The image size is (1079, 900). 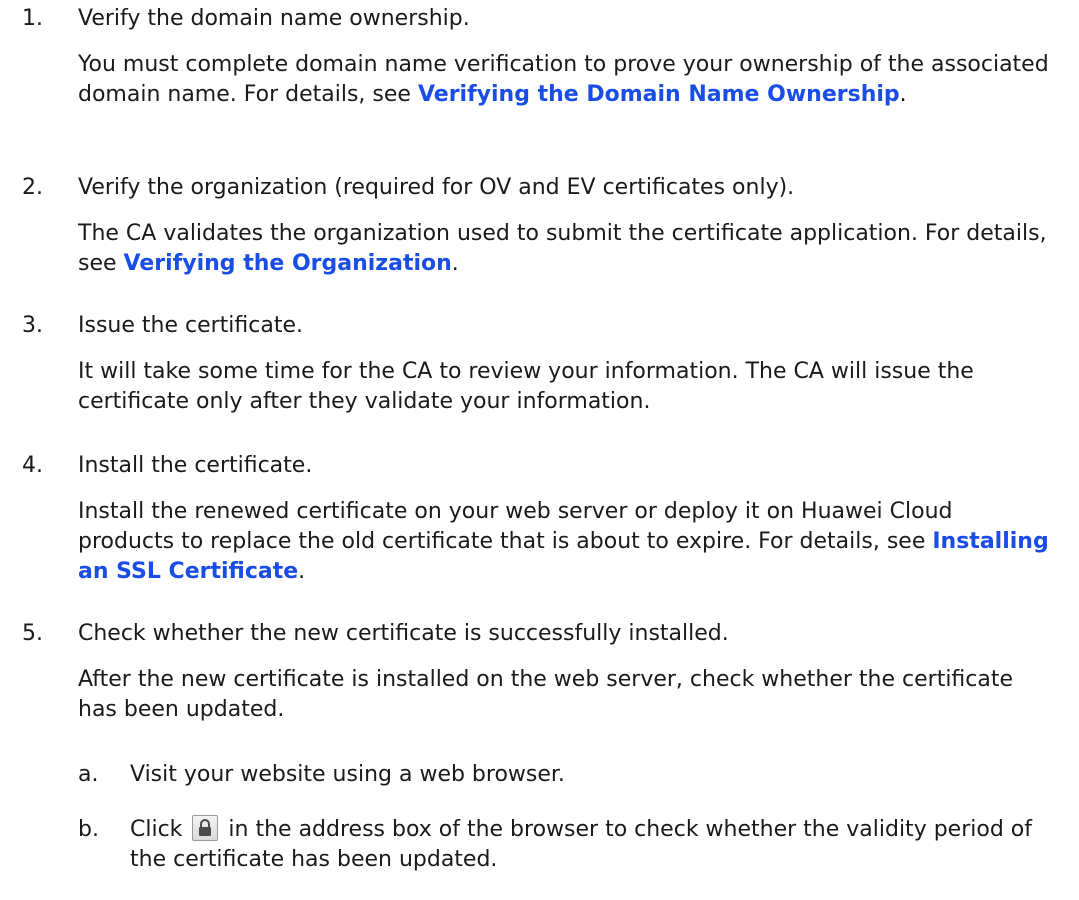 What do you see at coordinates (32, 633) in the screenshot?
I see `step-number: 5.` at bounding box center [32, 633].